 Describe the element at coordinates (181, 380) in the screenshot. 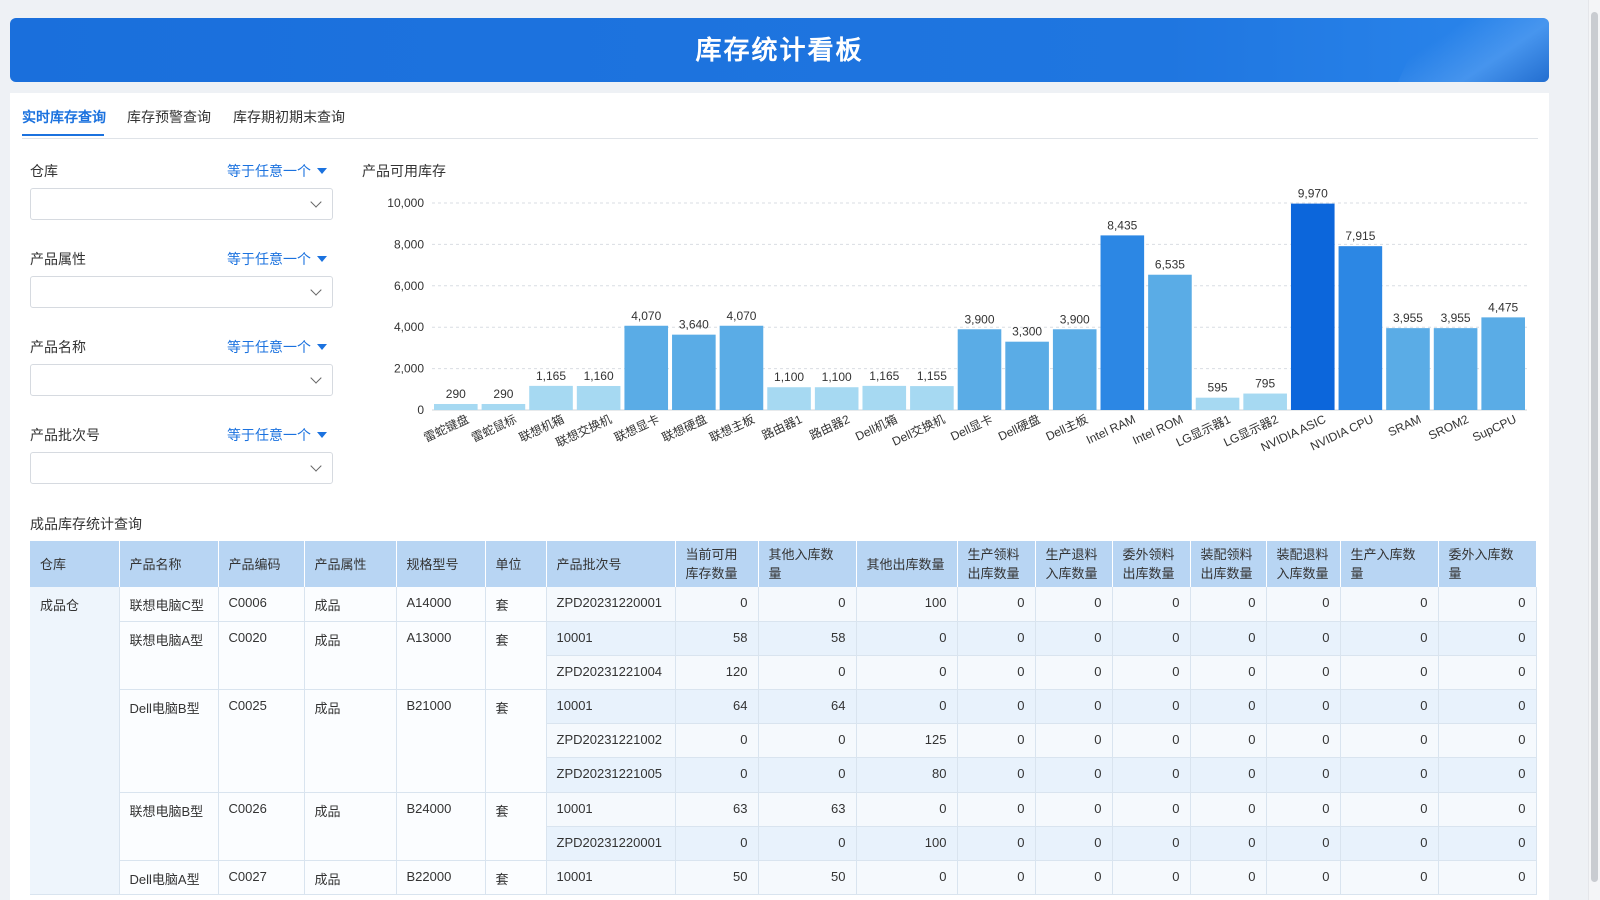

I see `product-name-select` at that location.